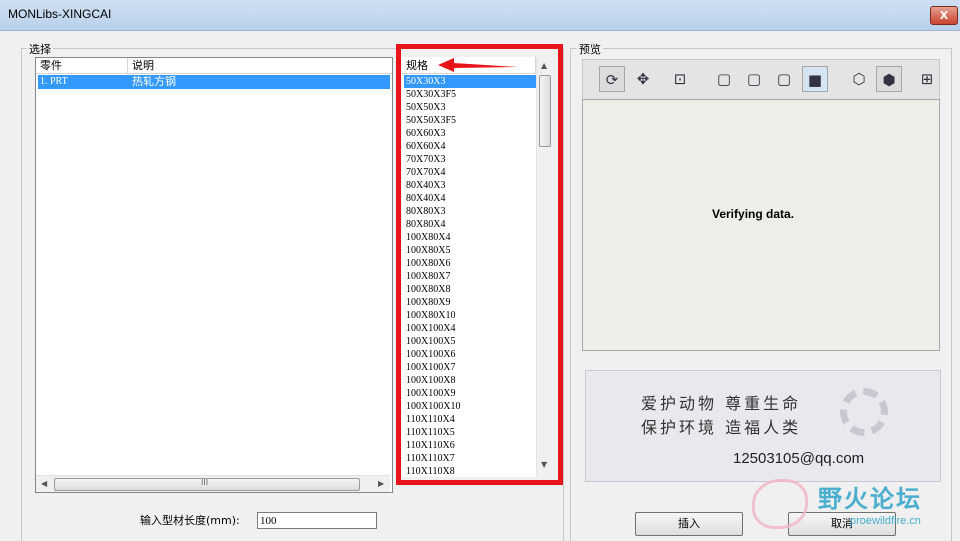 This screenshot has height=541, width=960. Describe the element at coordinates (721, 427) in the screenshot. I see `slogan-line-2: 保护环境 造福人类` at that location.